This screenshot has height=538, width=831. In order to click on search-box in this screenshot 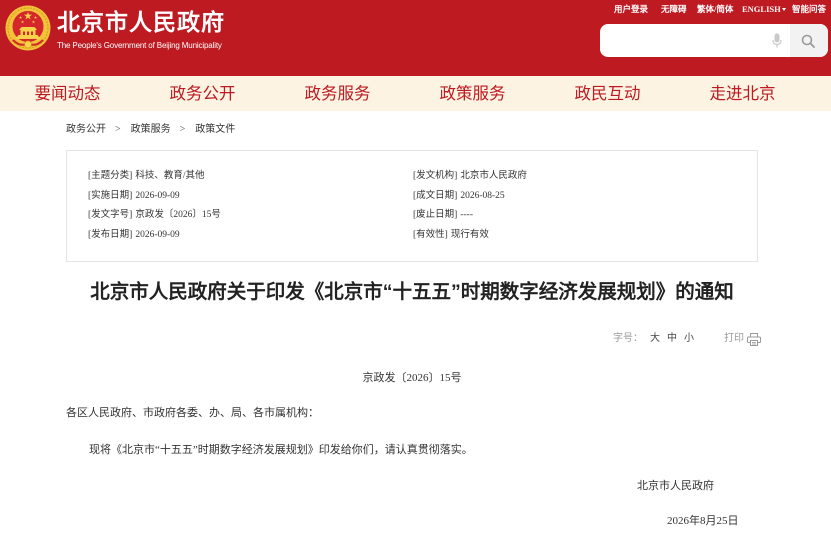, I will do `click(714, 40)`.